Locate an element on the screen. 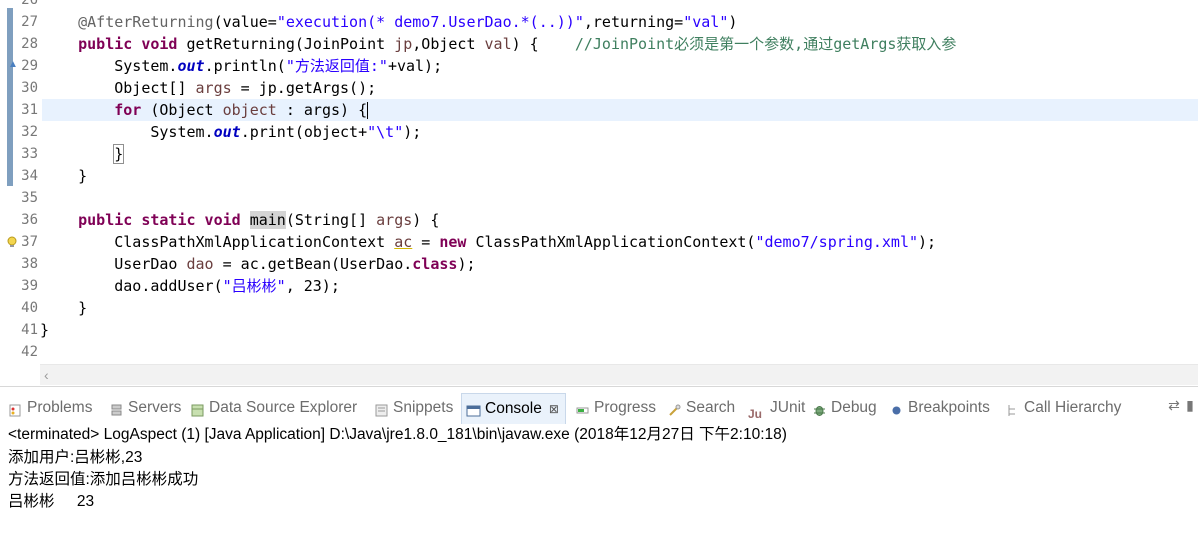  tab-label: Console is located at coordinates (513, 408).